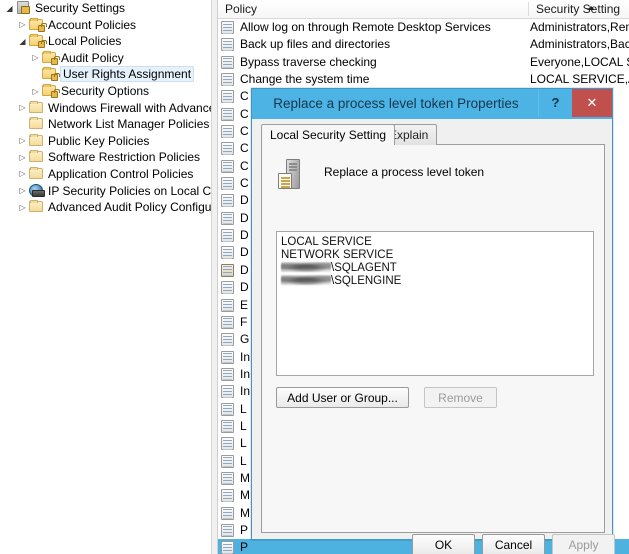  I want to click on tree-item-security-options: ▷ Security Options, so click(108, 91).